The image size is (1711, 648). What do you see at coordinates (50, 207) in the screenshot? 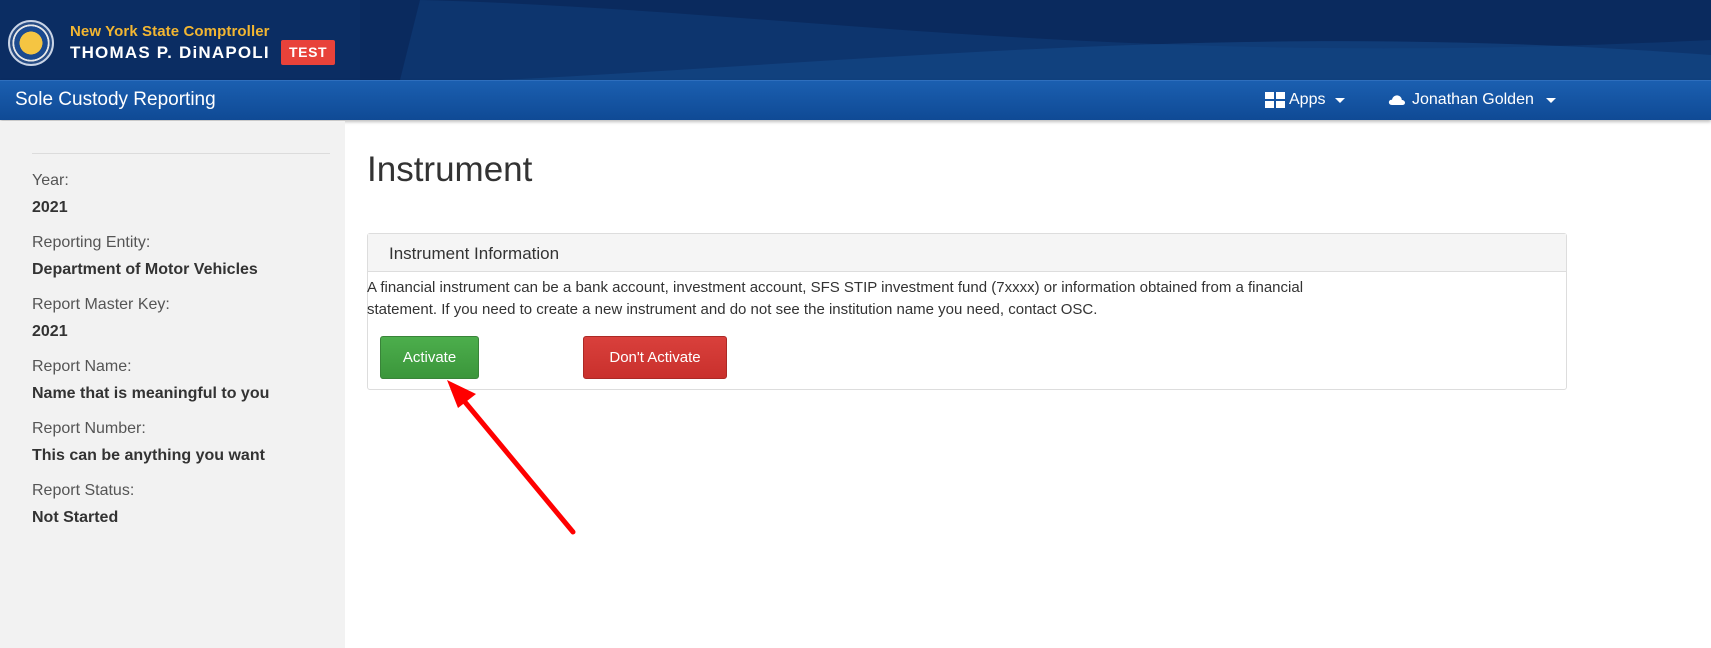
I see `year-value: 2021` at bounding box center [50, 207].